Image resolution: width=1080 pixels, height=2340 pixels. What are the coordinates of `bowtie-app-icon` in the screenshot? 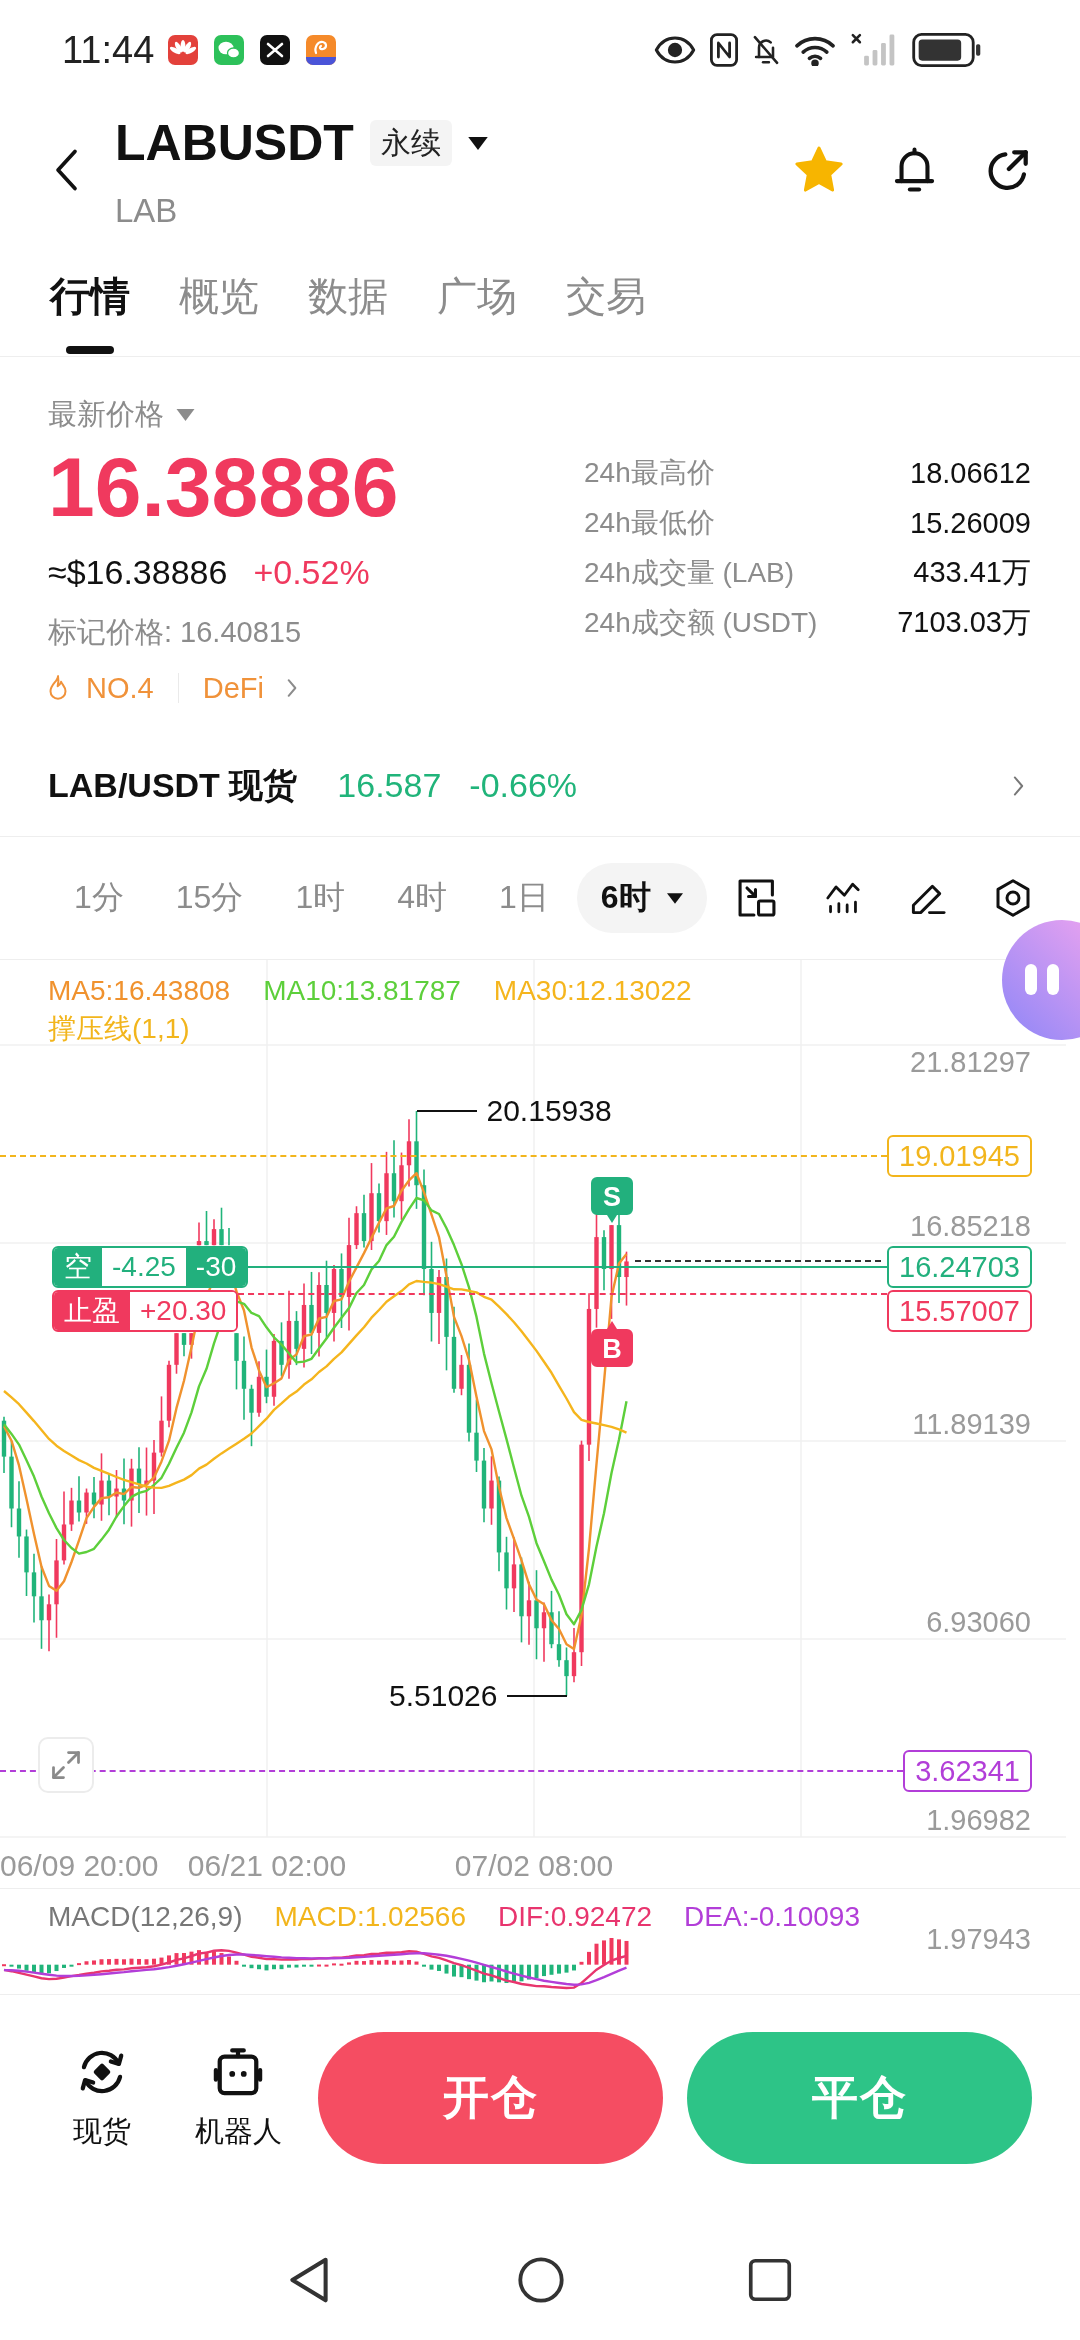 It's located at (275, 50).